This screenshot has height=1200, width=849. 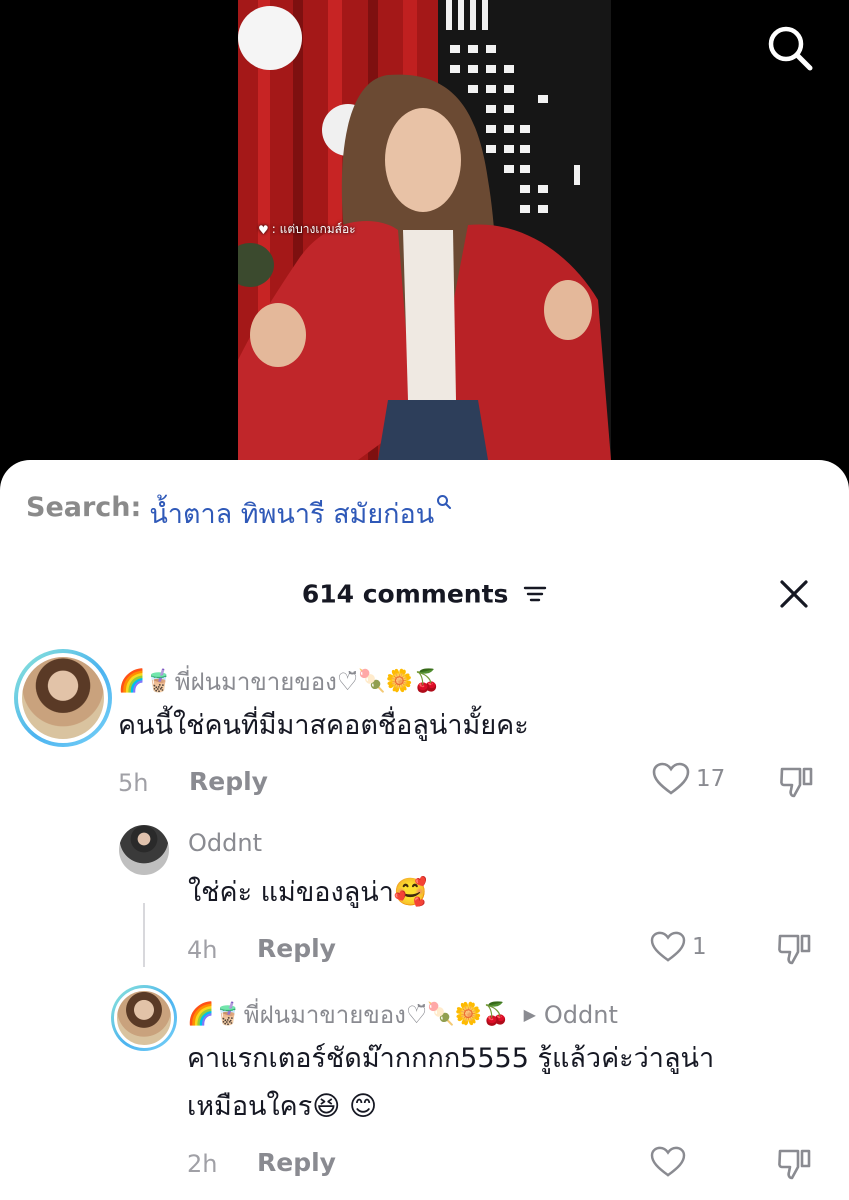 I want to click on comment-time: 2h, so click(x=202, y=1164).